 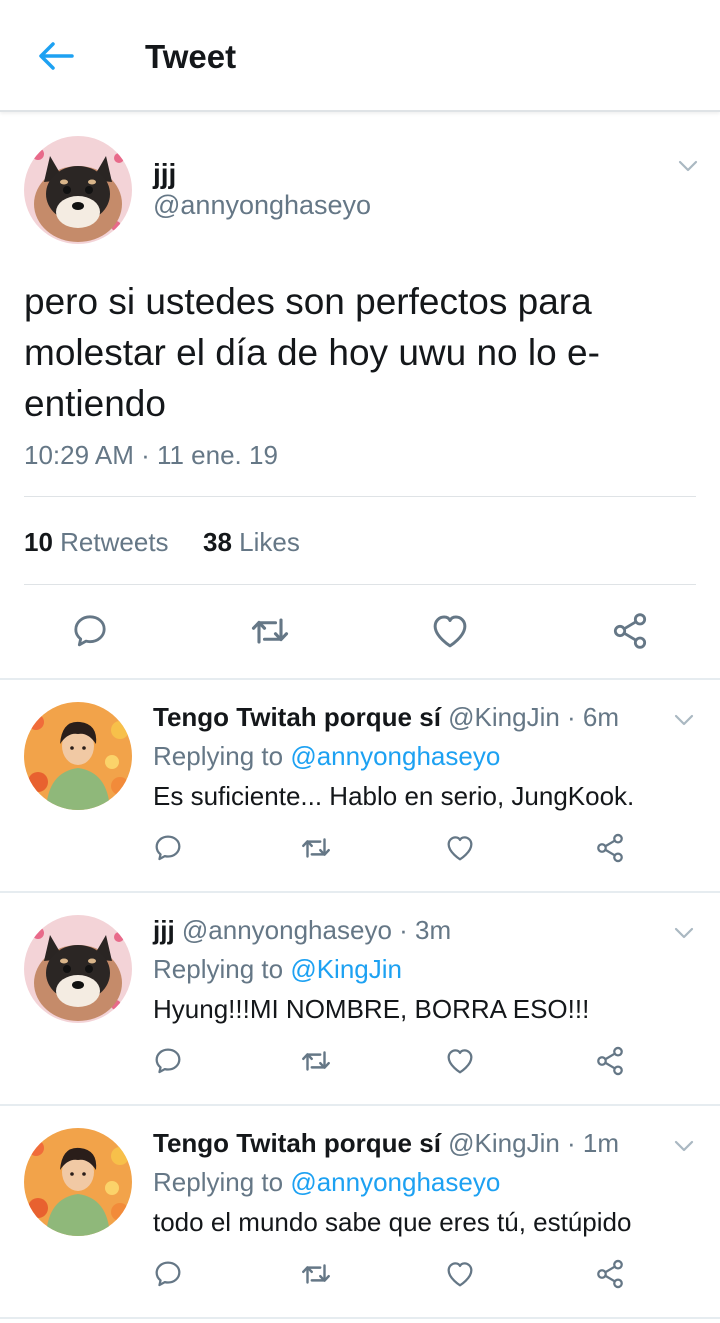 I want to click on author-handle: @annyonghaseyo, so click(x=262, y=205).